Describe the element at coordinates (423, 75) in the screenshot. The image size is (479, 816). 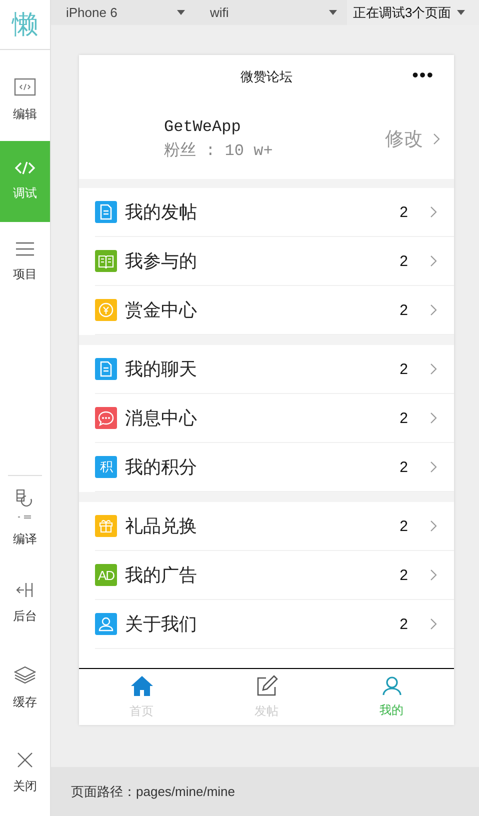
I see `more-button: •••` at that location.